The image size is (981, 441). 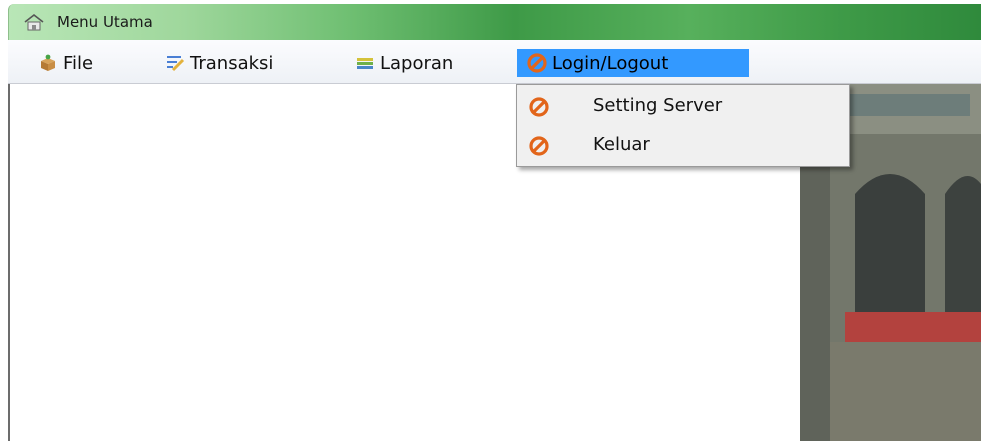 What do you see at coordinates (494, 22) in the screenshot?
I see `title-bar: Menu Utama` at bounding box center [494, 22].